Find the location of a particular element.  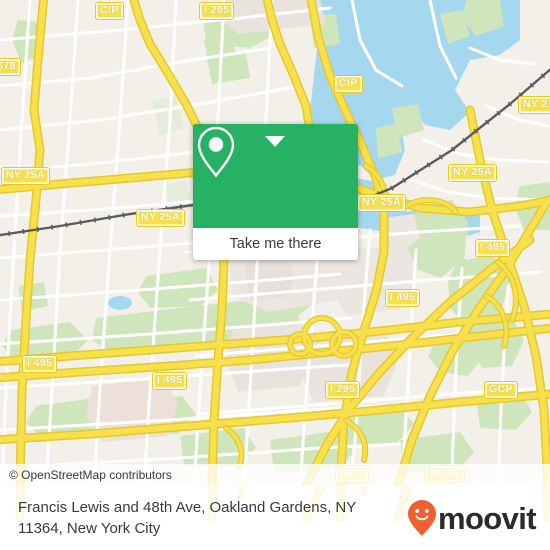

moovit-logo: moovit is located at coordinates (472, 518).